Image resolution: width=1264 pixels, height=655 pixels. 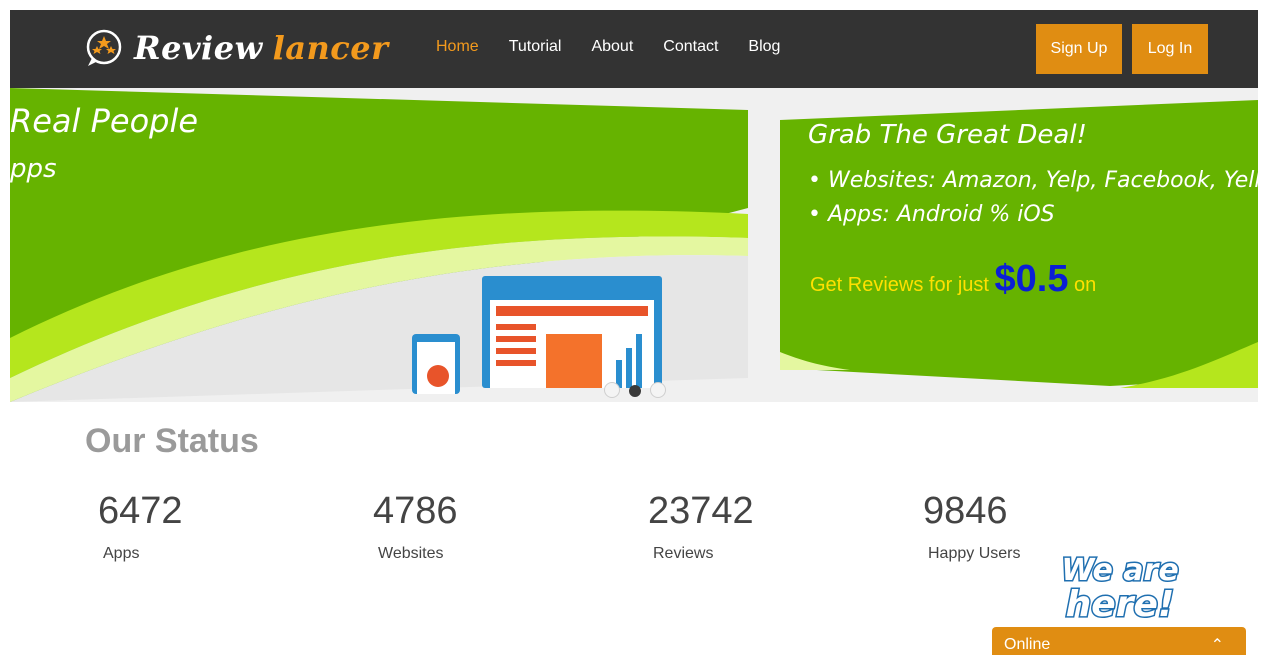 What do you see at coordinates (1082, 285) in the screenshot?
I see `offer-suffix: on` at bounding box center [1082, 285].